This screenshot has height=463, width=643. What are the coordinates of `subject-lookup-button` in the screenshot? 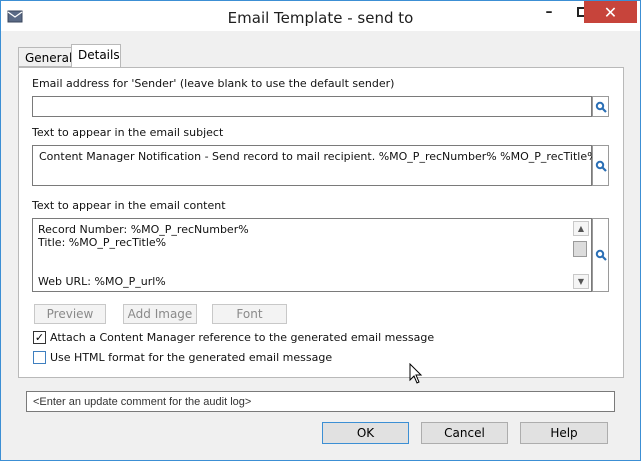 It's located at (600, 165).